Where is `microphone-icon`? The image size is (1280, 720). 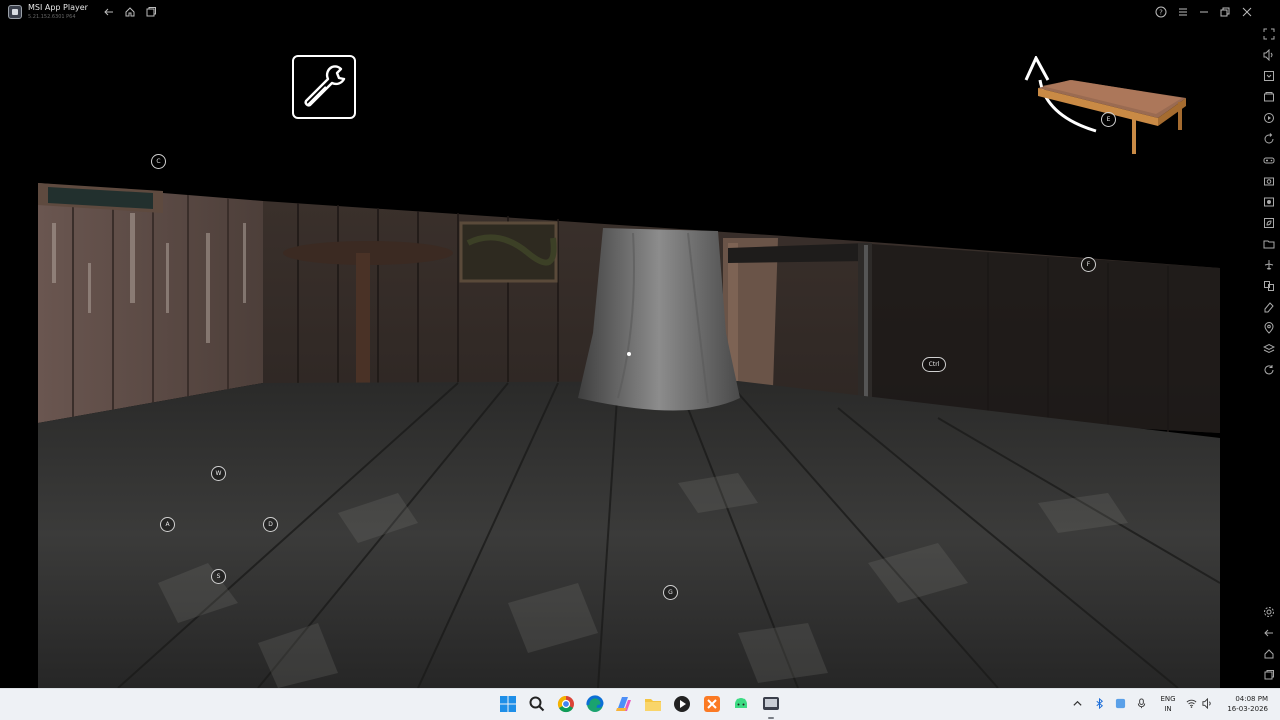 microphone-icon is located at coordinates (1142, 704).